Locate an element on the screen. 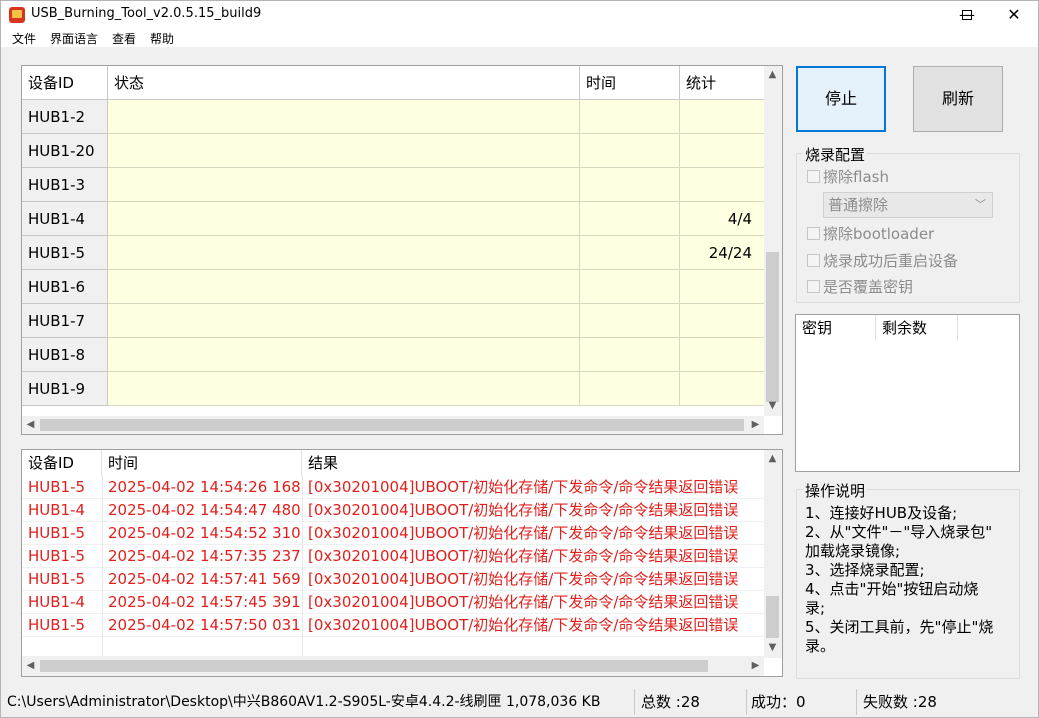 The image size is (1039, 718). device-id-cell: HUB1-2 is located at coordinates (65, 117).